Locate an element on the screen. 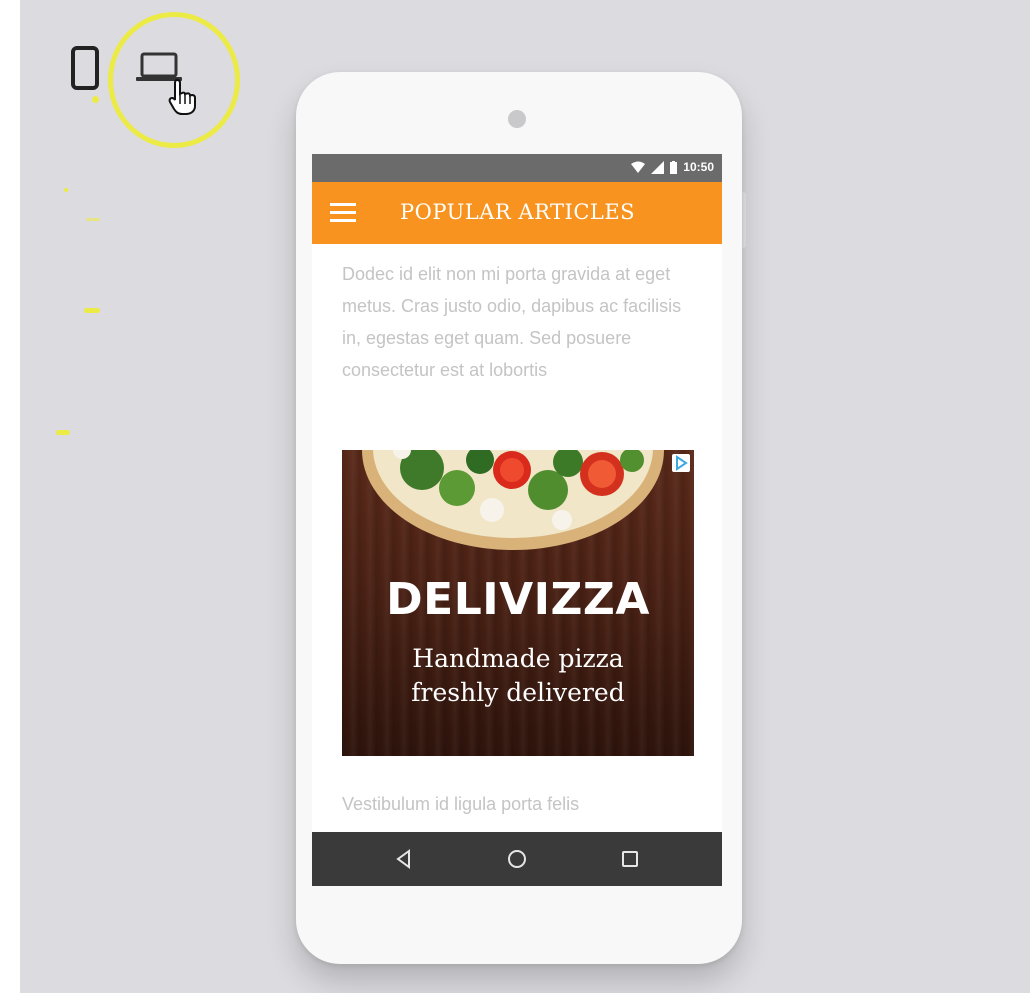 The image size is (1030, 993). phone-side-button is located at coordinates (744, 220).